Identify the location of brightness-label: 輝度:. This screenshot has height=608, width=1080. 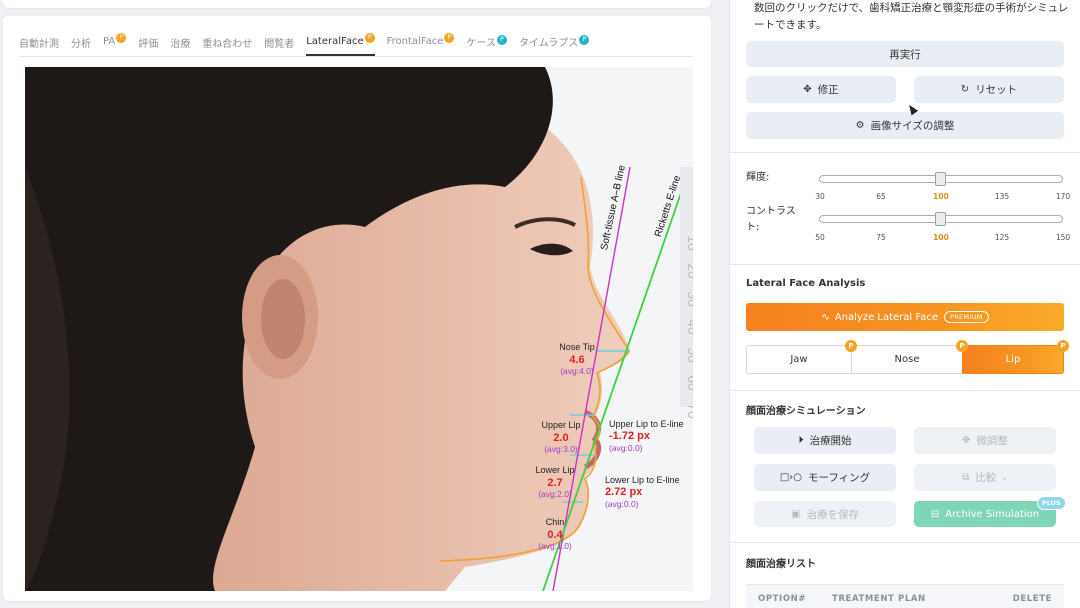
(758, 177).